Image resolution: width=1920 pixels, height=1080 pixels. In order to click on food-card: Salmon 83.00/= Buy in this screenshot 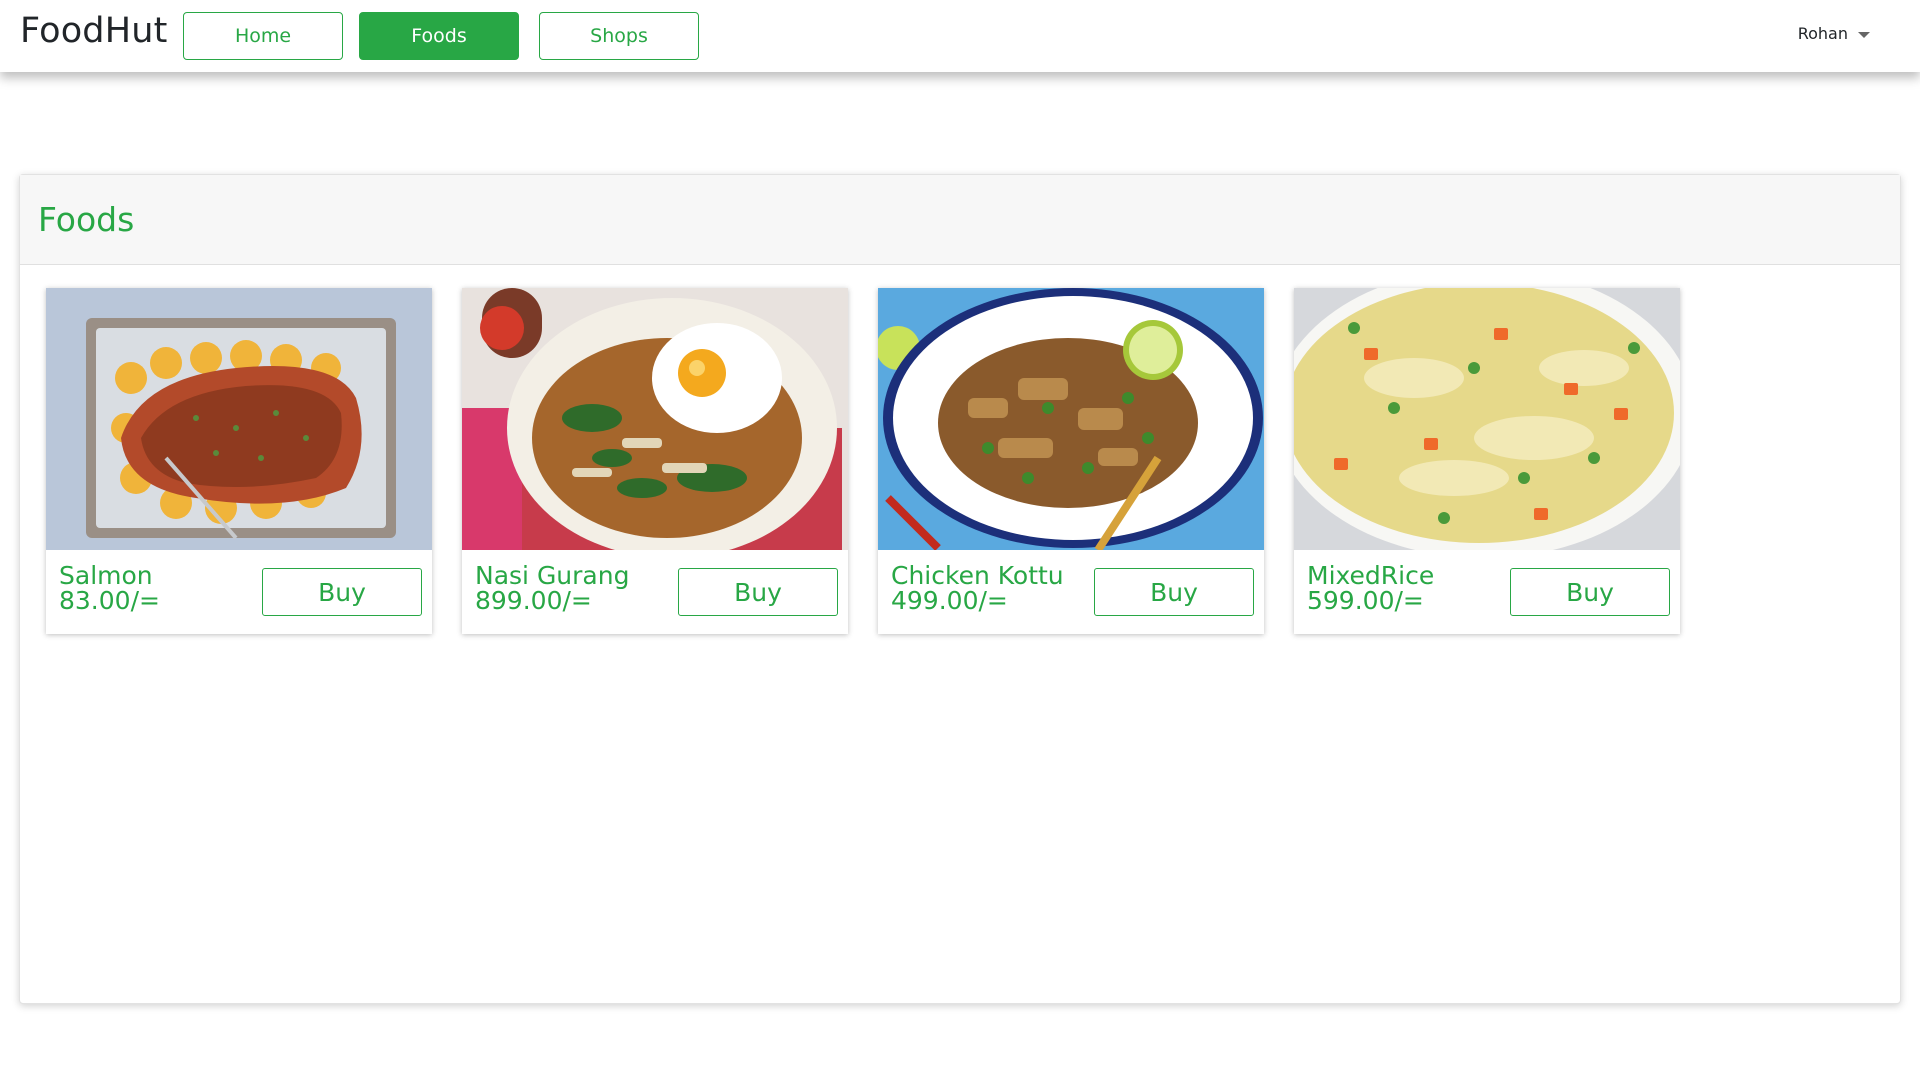, I will do `click(239, 461)`.